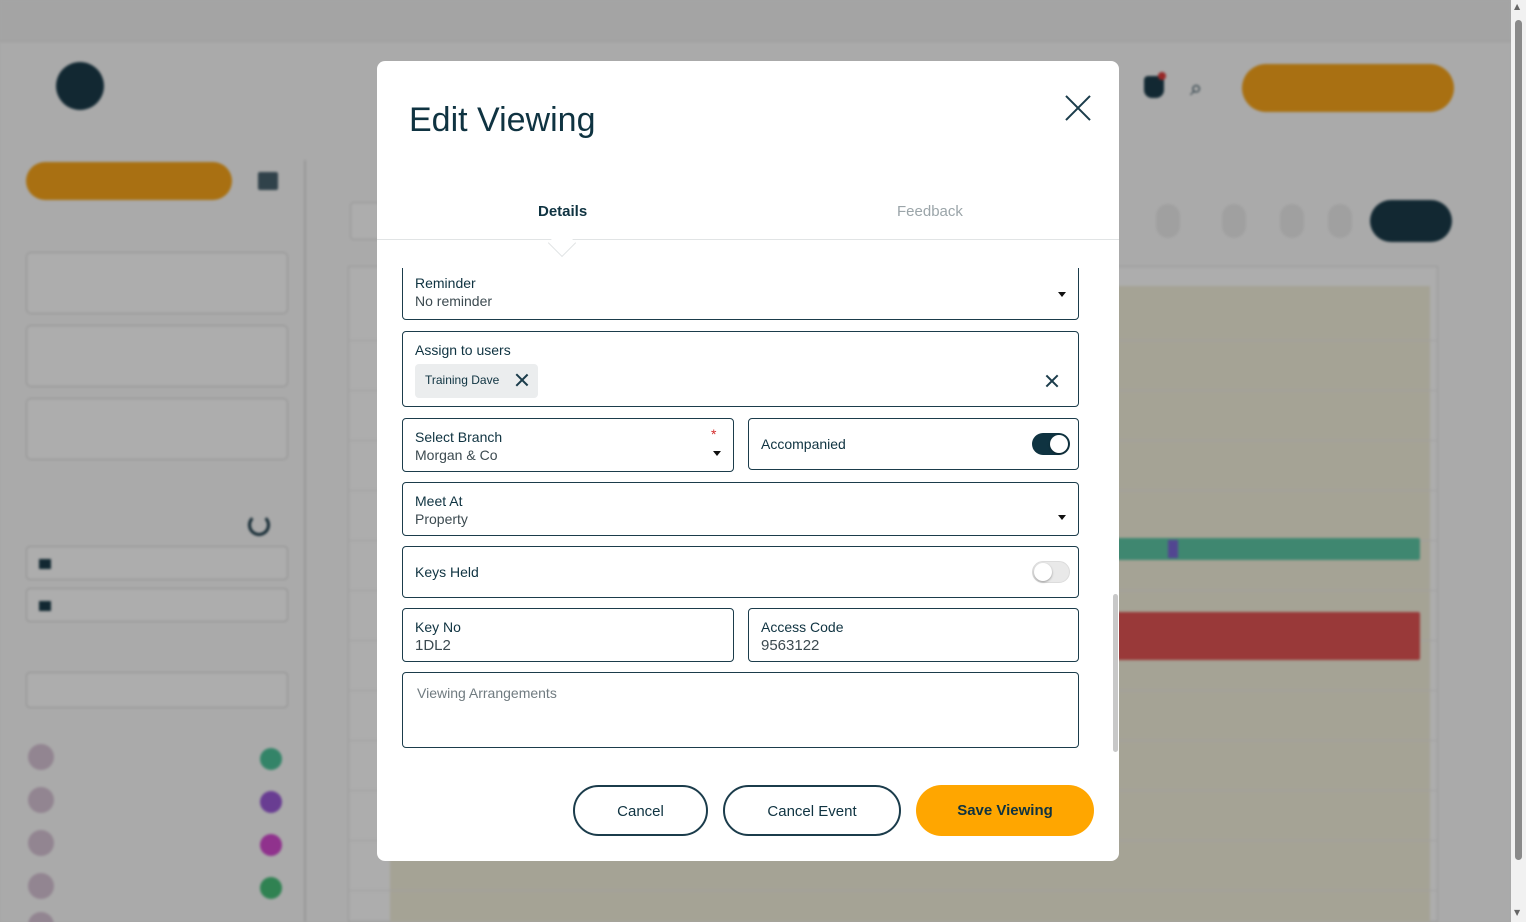 This screenshot has width=1526, height=922. What do you see at coordinates (447, 572) in the screenshot?
I see `keys-held-label: Keys Held` at bounding box center [447, 572].